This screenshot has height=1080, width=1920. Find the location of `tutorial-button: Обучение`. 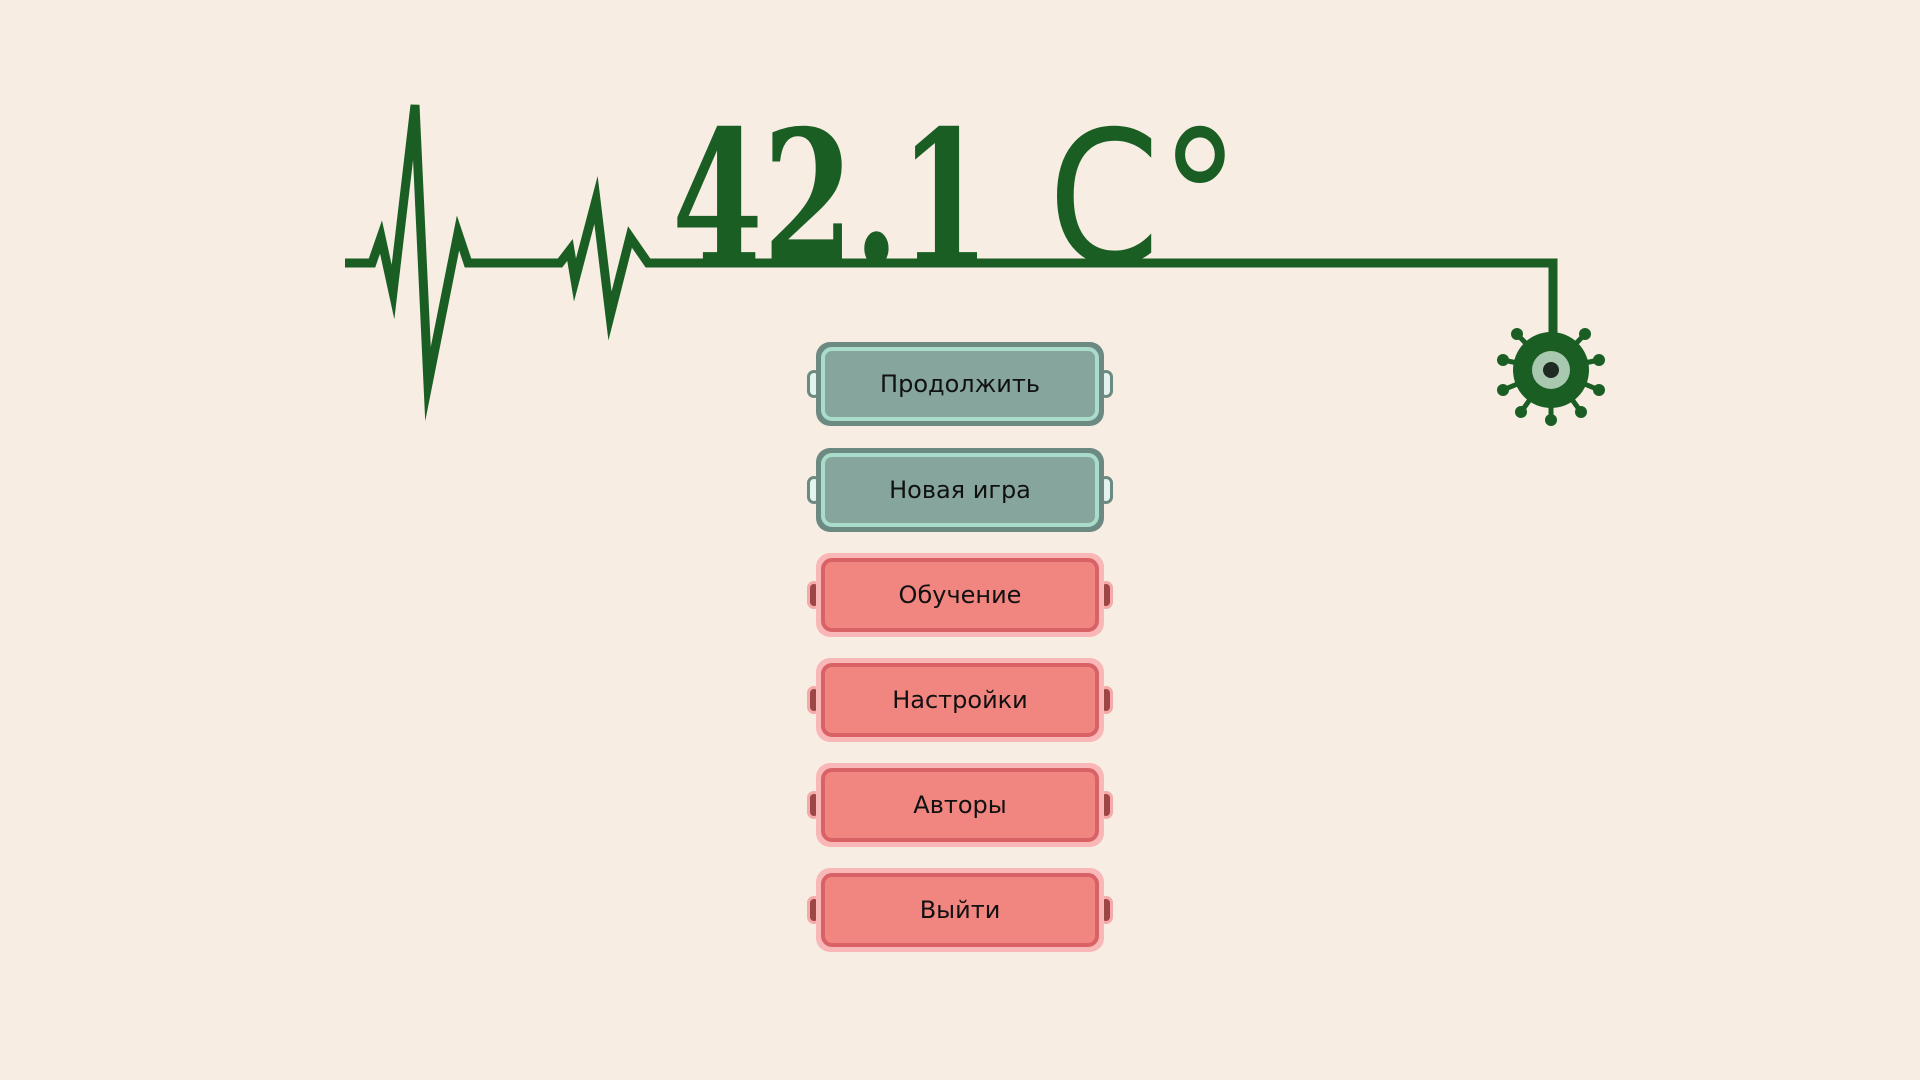

tutorial-button: Обучение is located at coordinates (960, 595).